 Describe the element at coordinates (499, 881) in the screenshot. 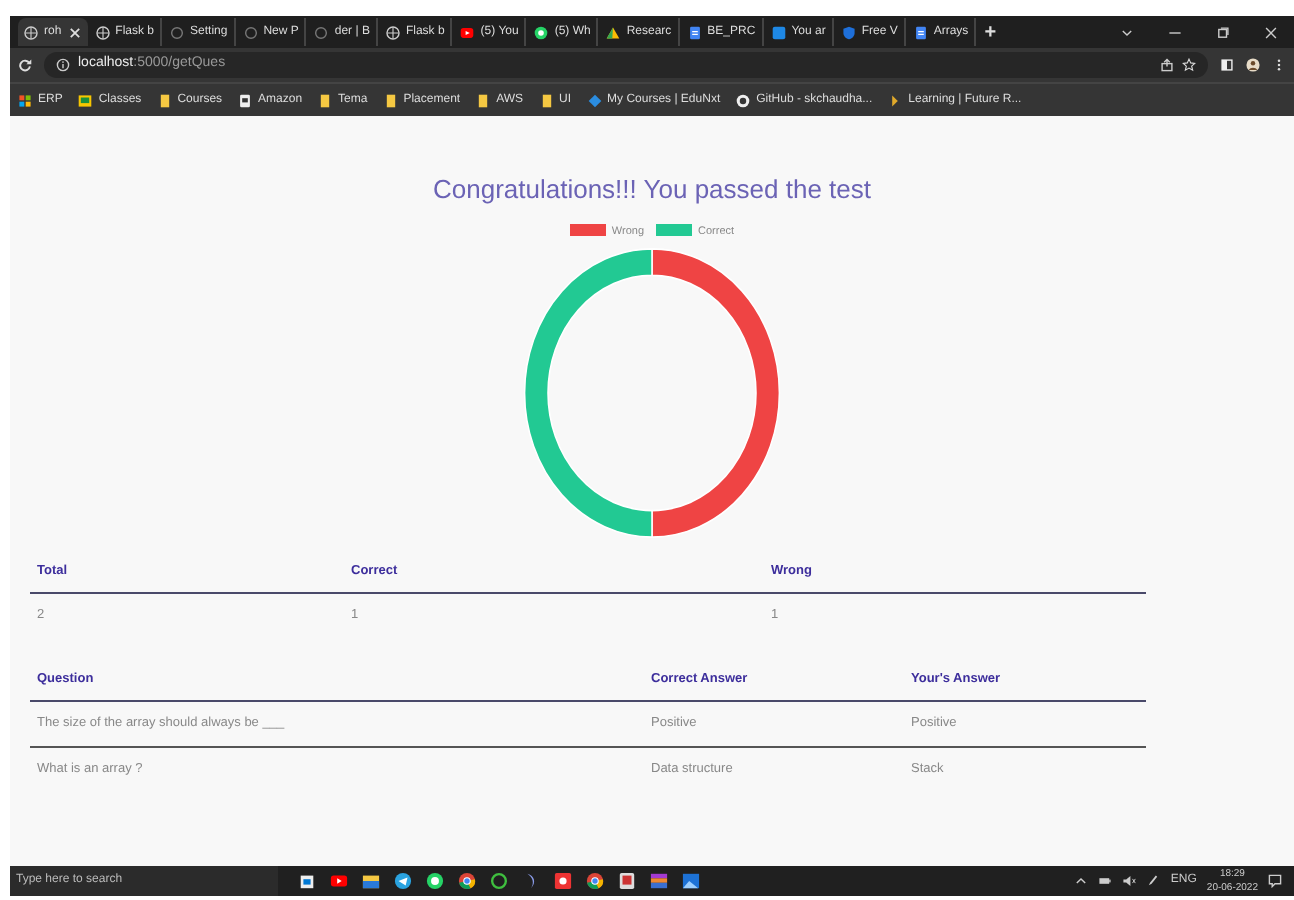

I see `ring-icon` at that location.